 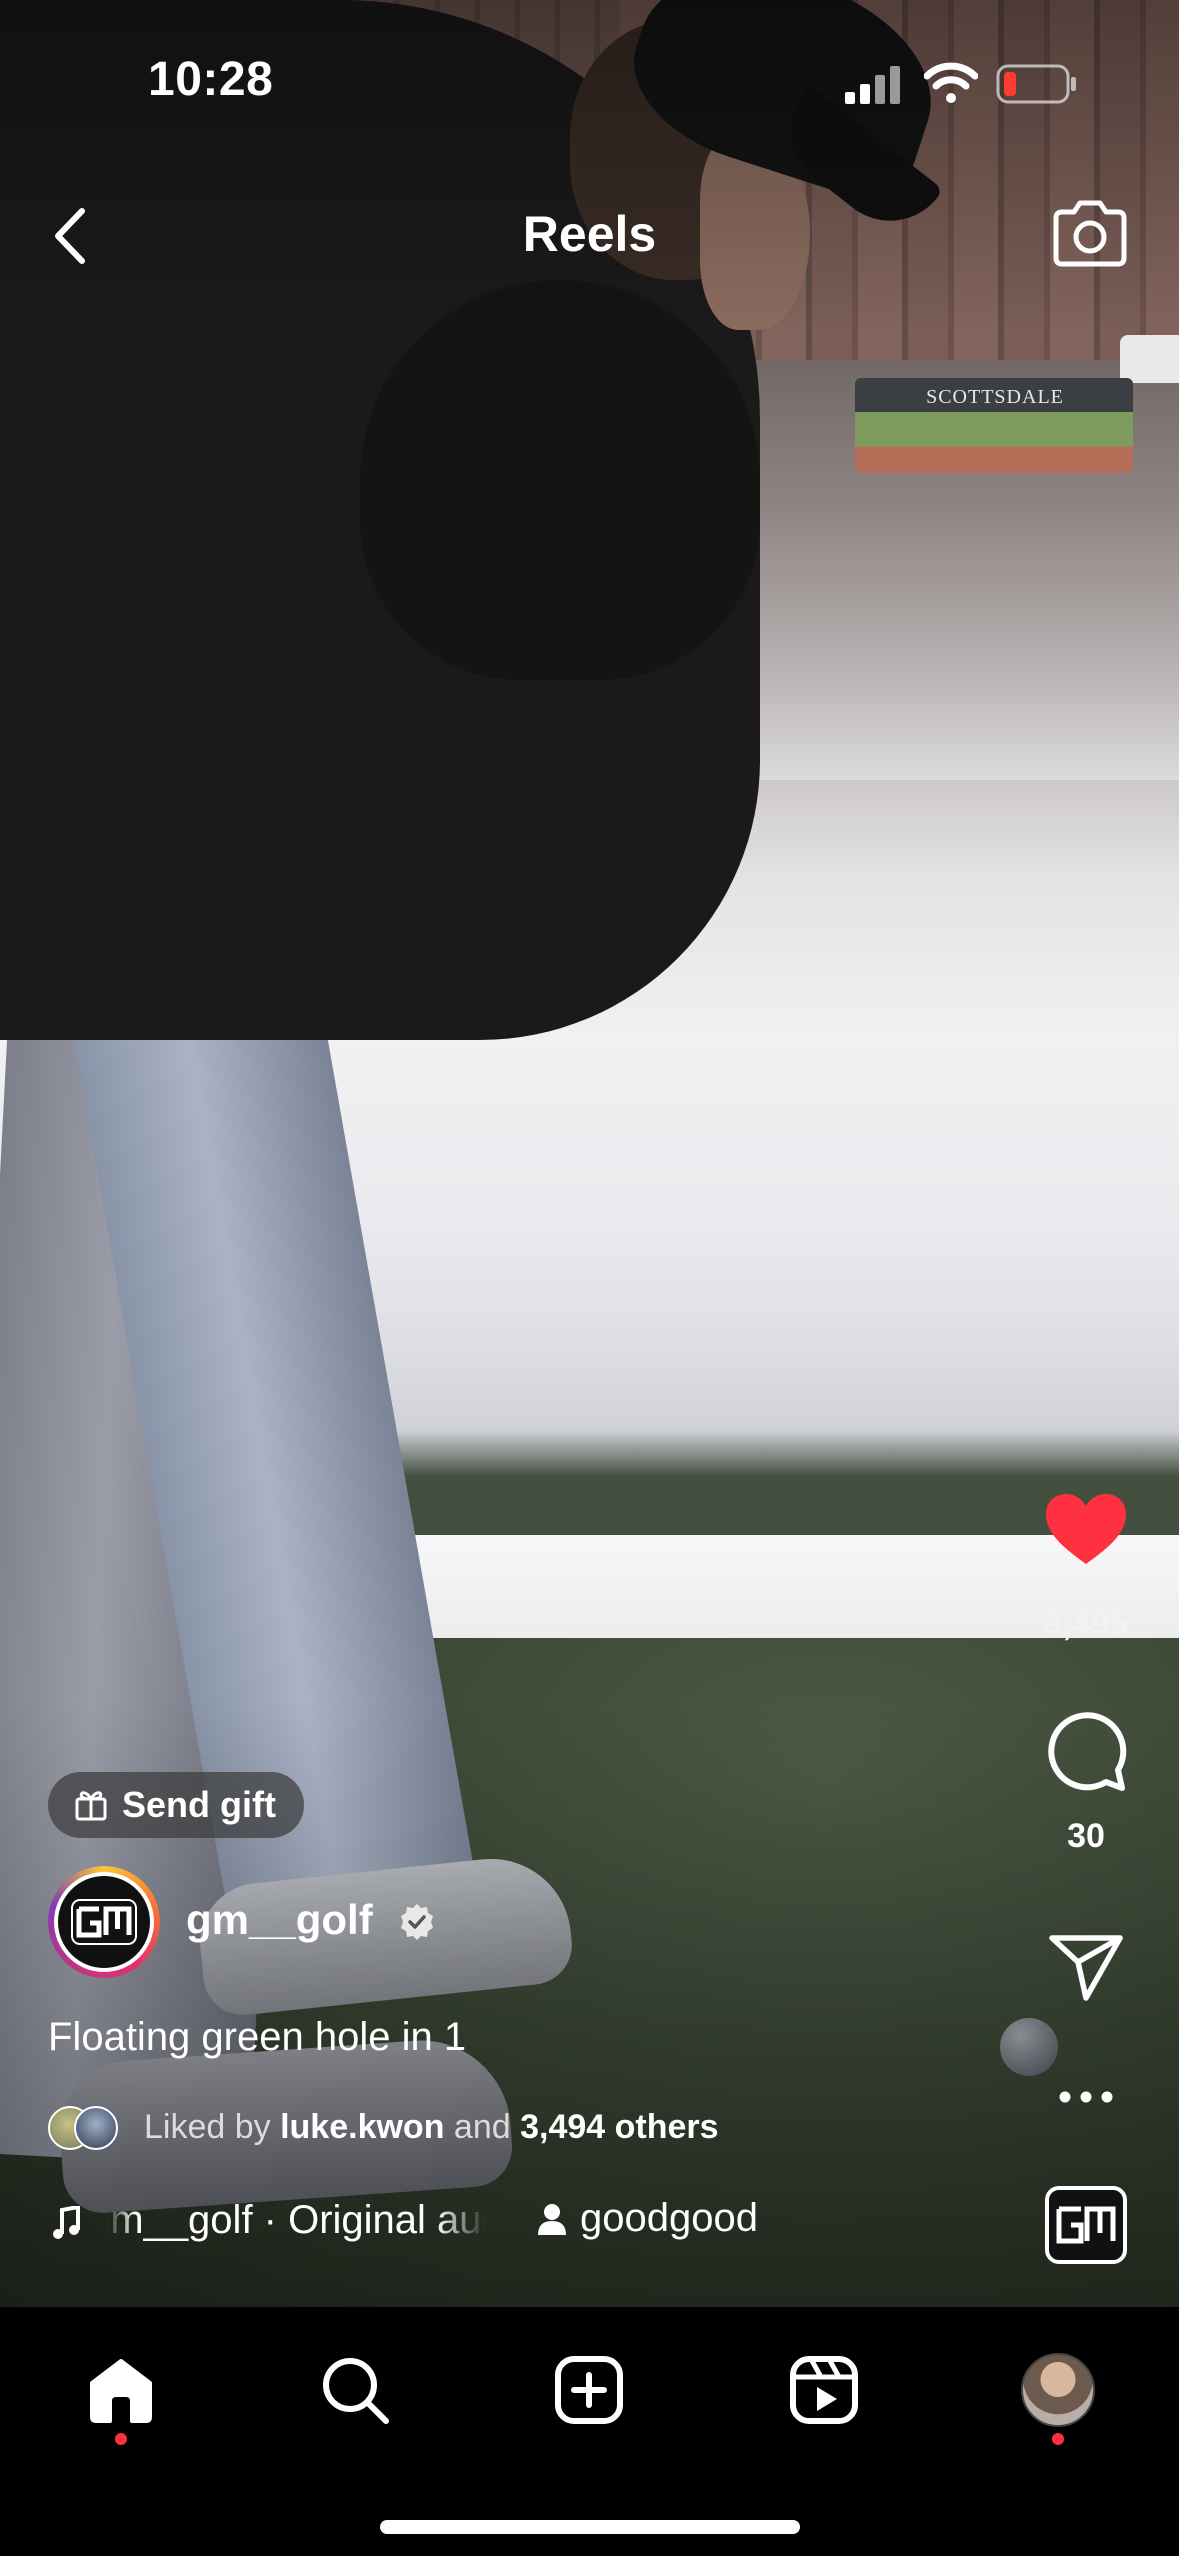 I want to click on comment-button, so click(x=1086, y=1750).